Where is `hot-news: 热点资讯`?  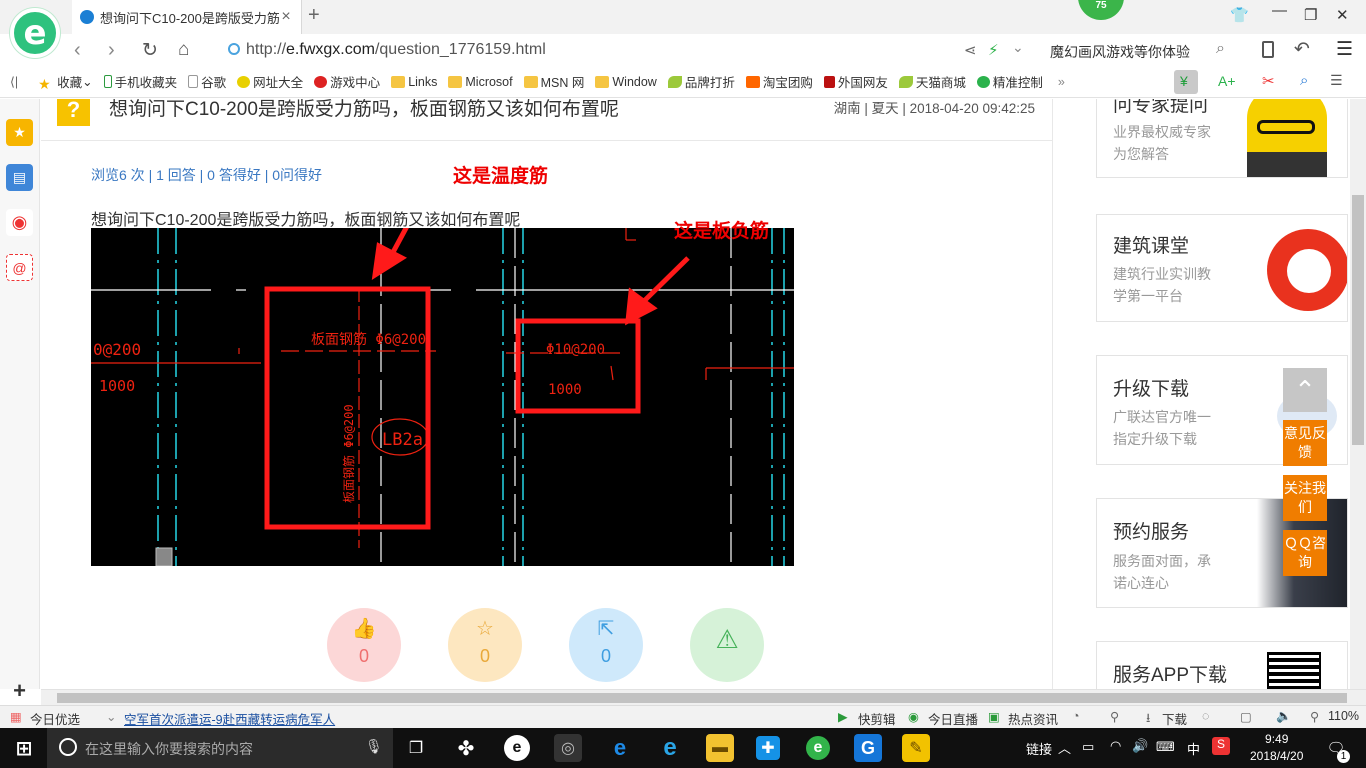
hot-news: 热点资讯 is located at coordinates (1033, 718).